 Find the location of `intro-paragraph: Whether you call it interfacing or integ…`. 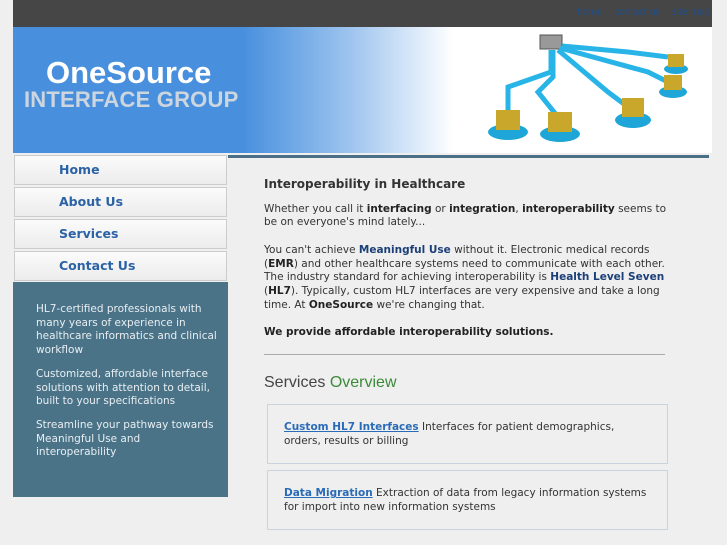

intro-paragraph: Whether you call it interfacing or integ… is located at coordinates (465, 215).